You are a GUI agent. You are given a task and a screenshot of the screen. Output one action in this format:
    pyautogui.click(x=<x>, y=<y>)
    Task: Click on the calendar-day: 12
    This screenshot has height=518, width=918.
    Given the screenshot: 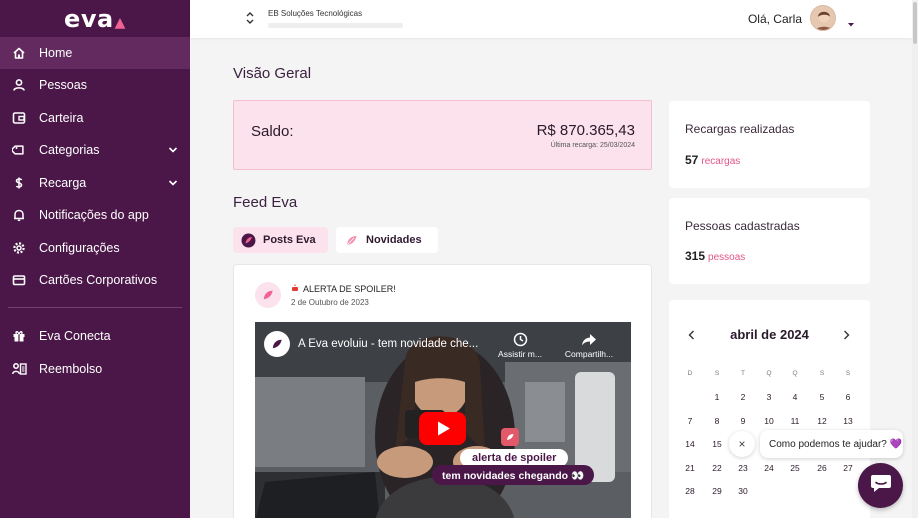 What is the action you would take?
    pyautogui.click(x=822, y=421)
    